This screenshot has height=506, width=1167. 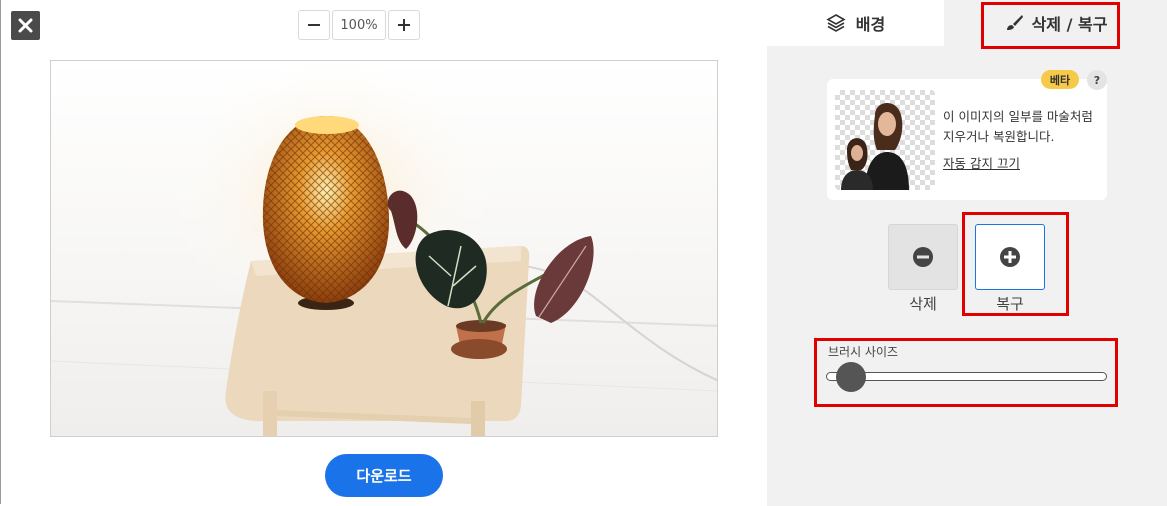 I want to click on info-description: 이 이미지의 일부를 마술처럼 지우거나 복원합니다., so click(x=1018, y=126).